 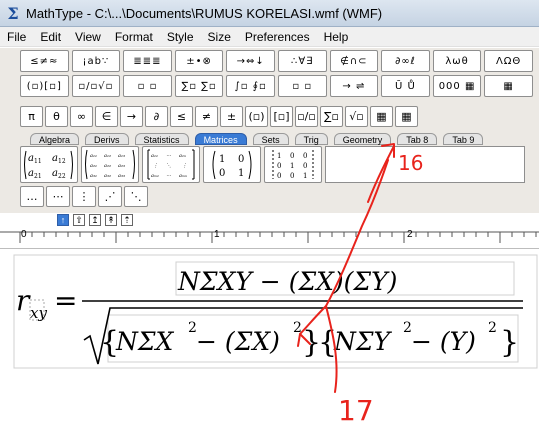 What do you see at coordinates (269, 403) in the screenshot?
I see `blank-area` at bounding box center [269, 403].